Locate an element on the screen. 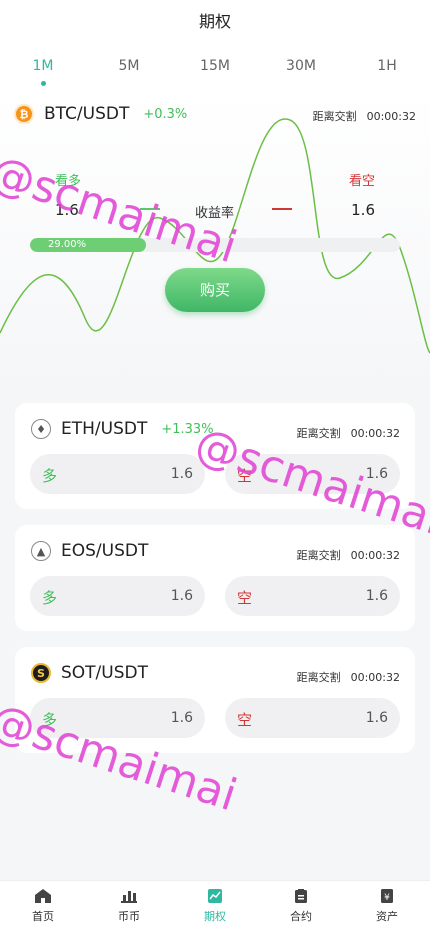 This screenshot has width=430, height=932. card-coin-row: ♦ ETH/USDT +1.33% is located at coordinates (122, 429).